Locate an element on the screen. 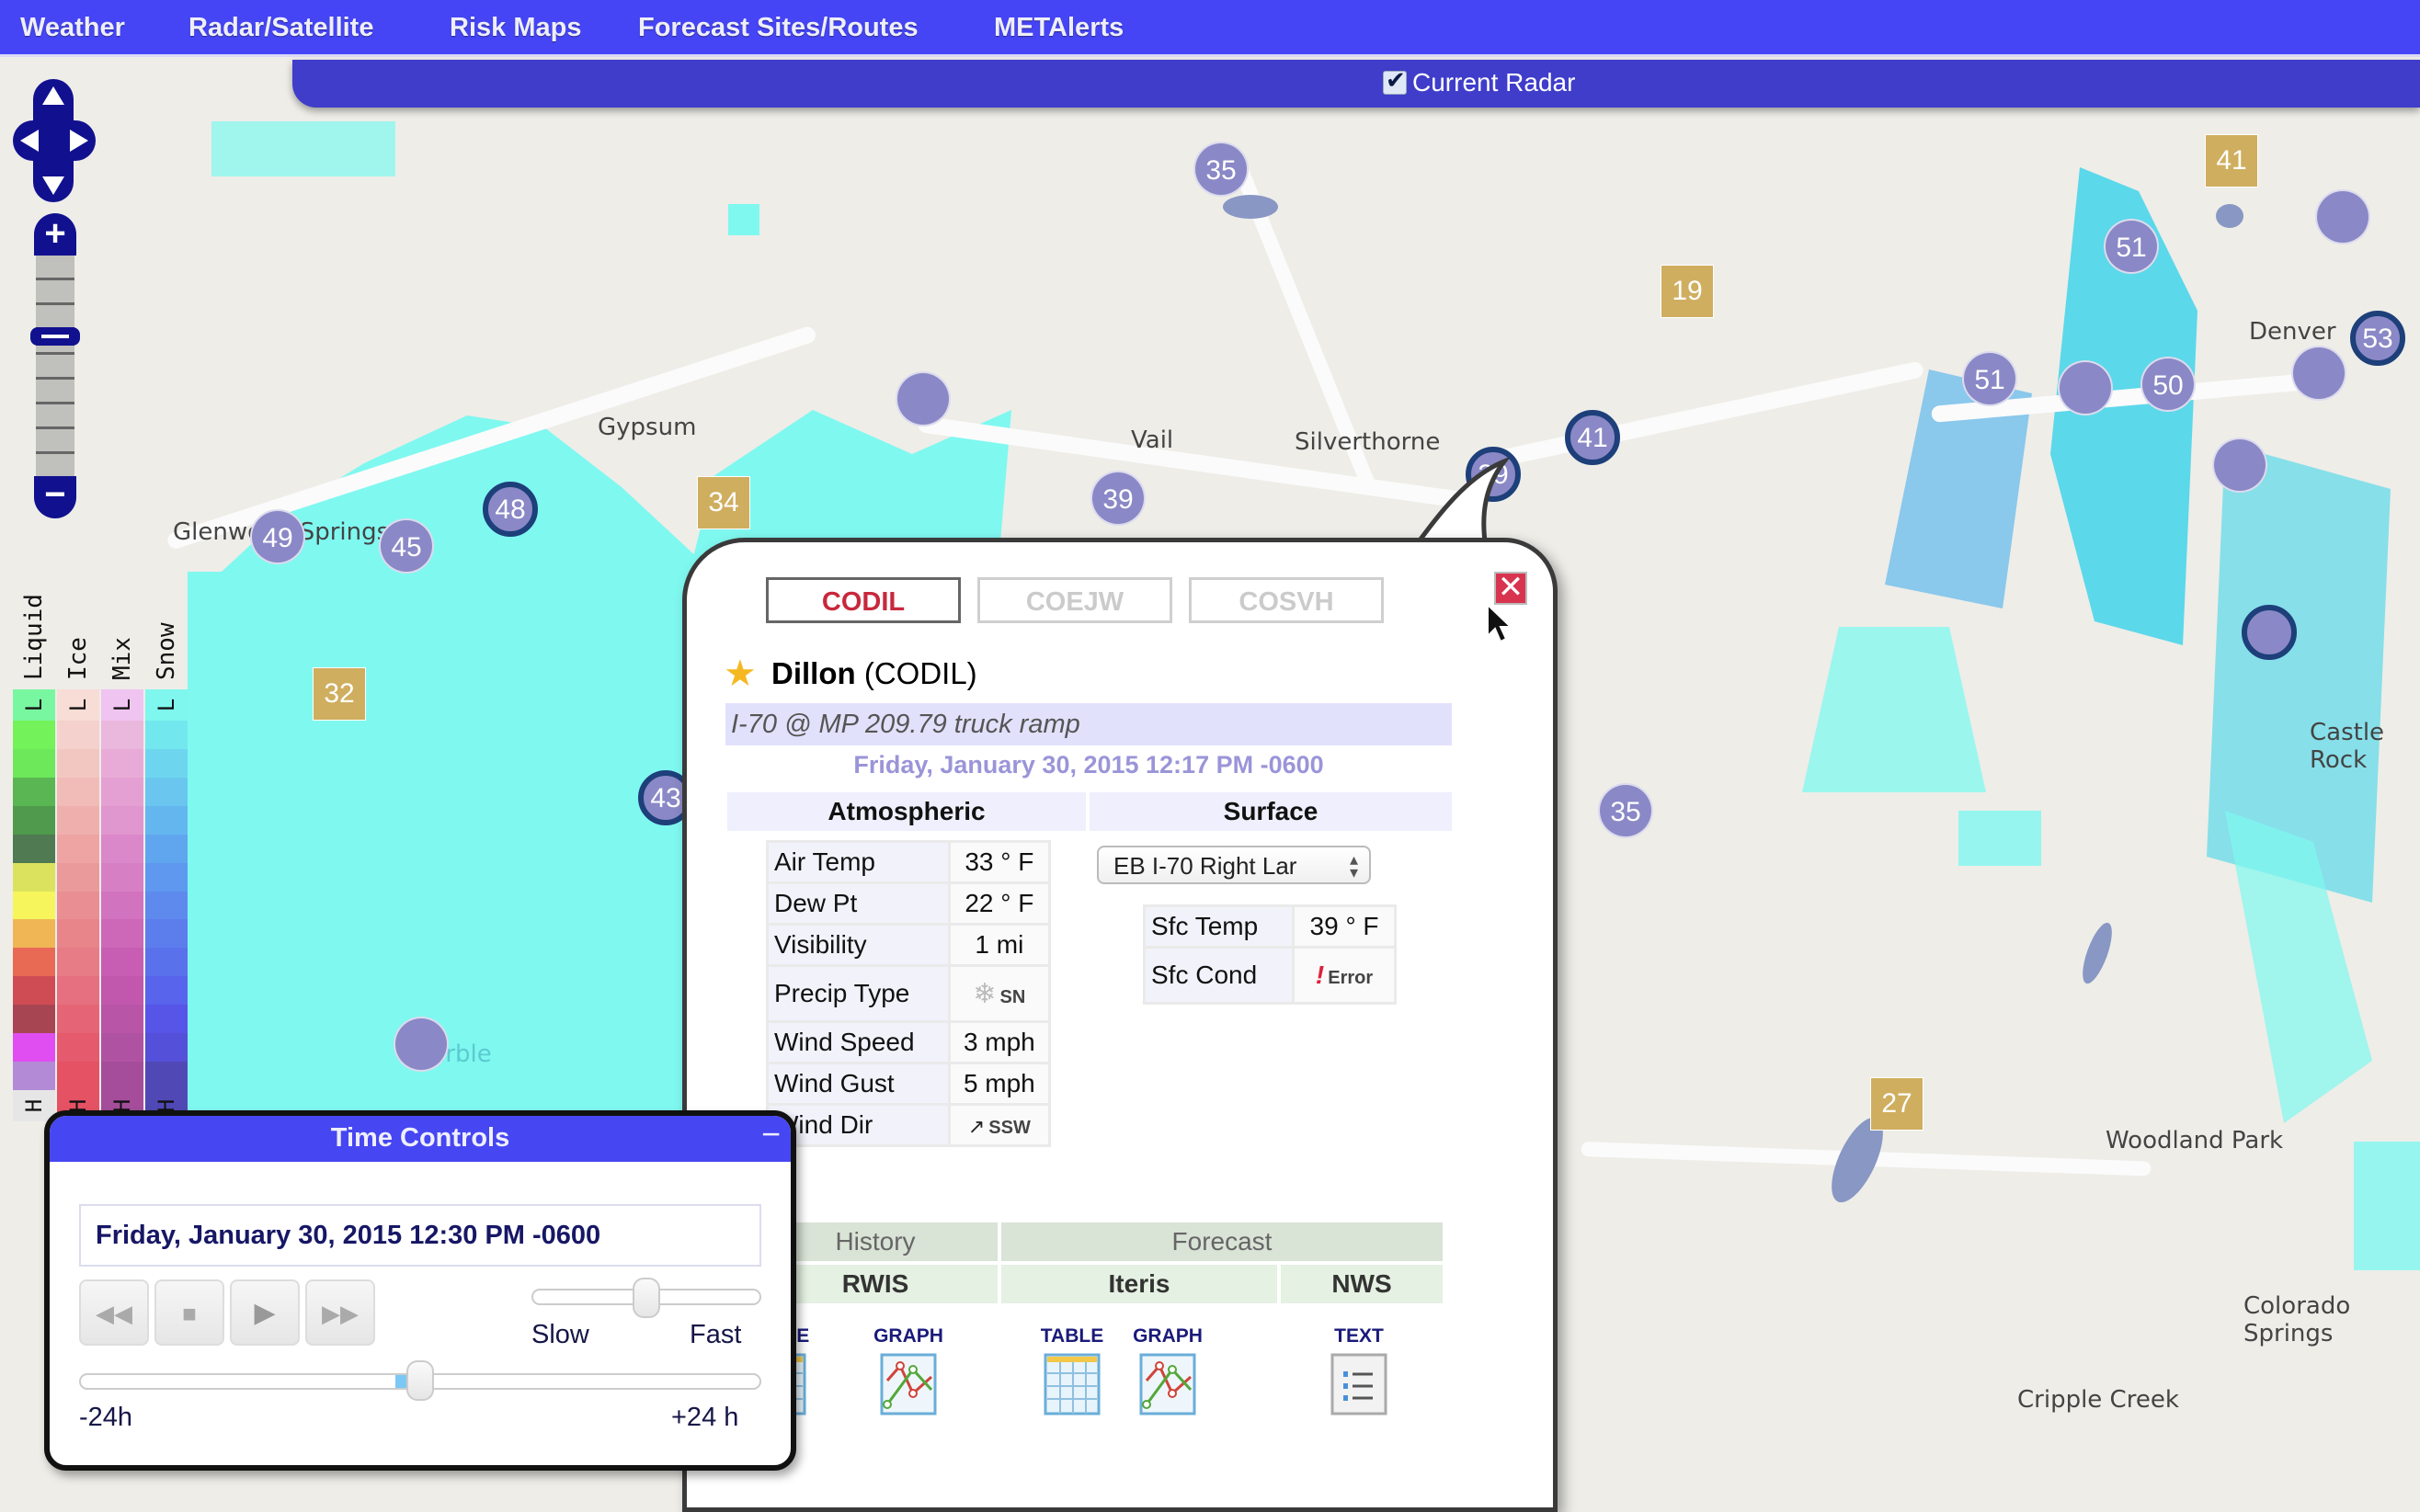  table-icon is located at coordinates (1072, 1384).